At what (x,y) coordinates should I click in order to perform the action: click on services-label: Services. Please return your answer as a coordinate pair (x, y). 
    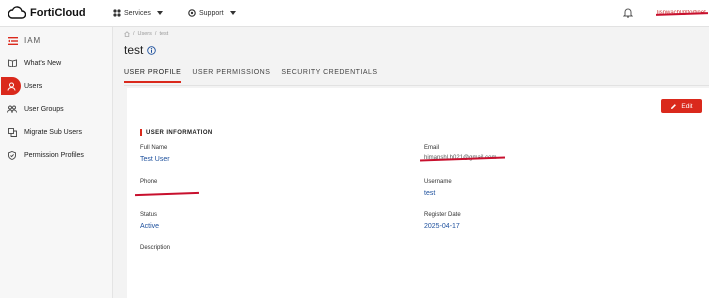
    Looking at the image, I should click on (137, 13).